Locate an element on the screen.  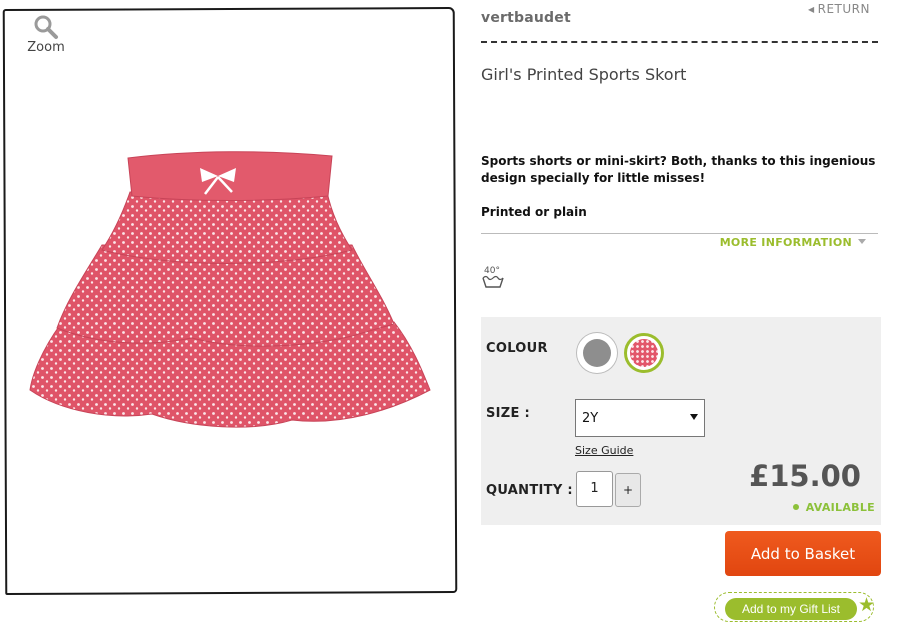
wash-icon is located at coordinates (493, 281).